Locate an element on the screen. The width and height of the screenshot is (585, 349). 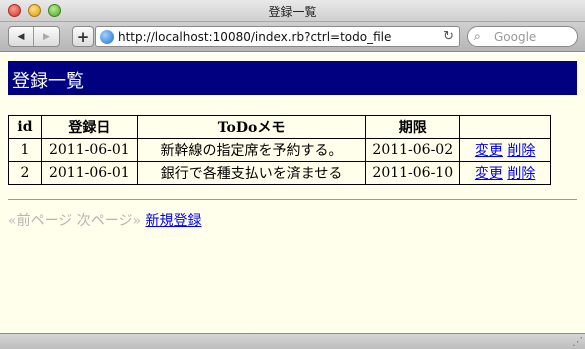
search-placeholder: Google is located at coordinates (515, 37).